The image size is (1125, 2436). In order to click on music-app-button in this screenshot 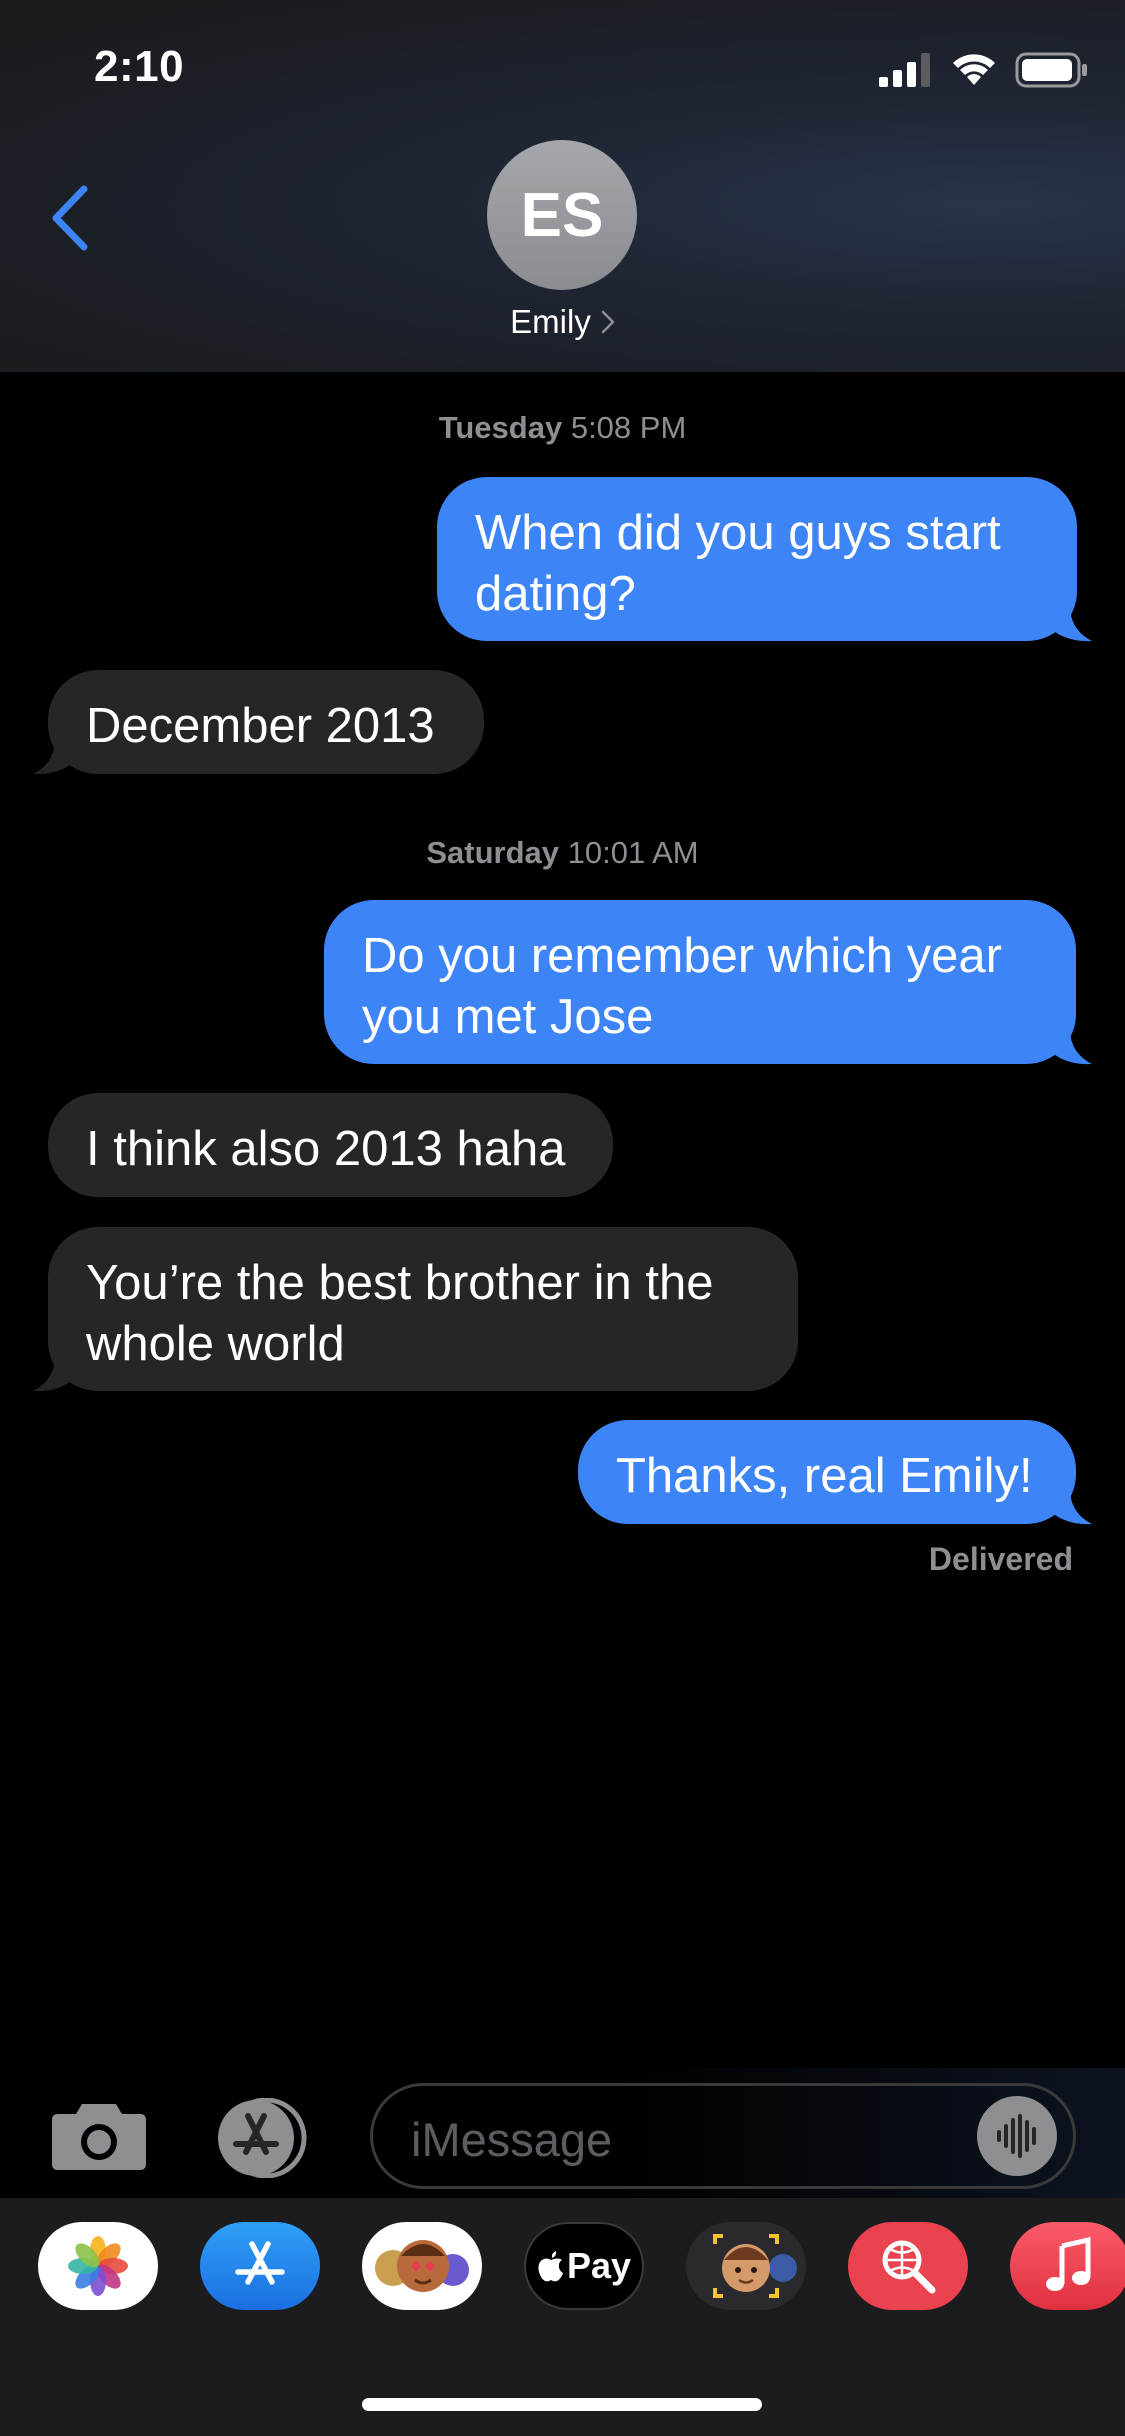, I will do `click(1067, 2266)`.